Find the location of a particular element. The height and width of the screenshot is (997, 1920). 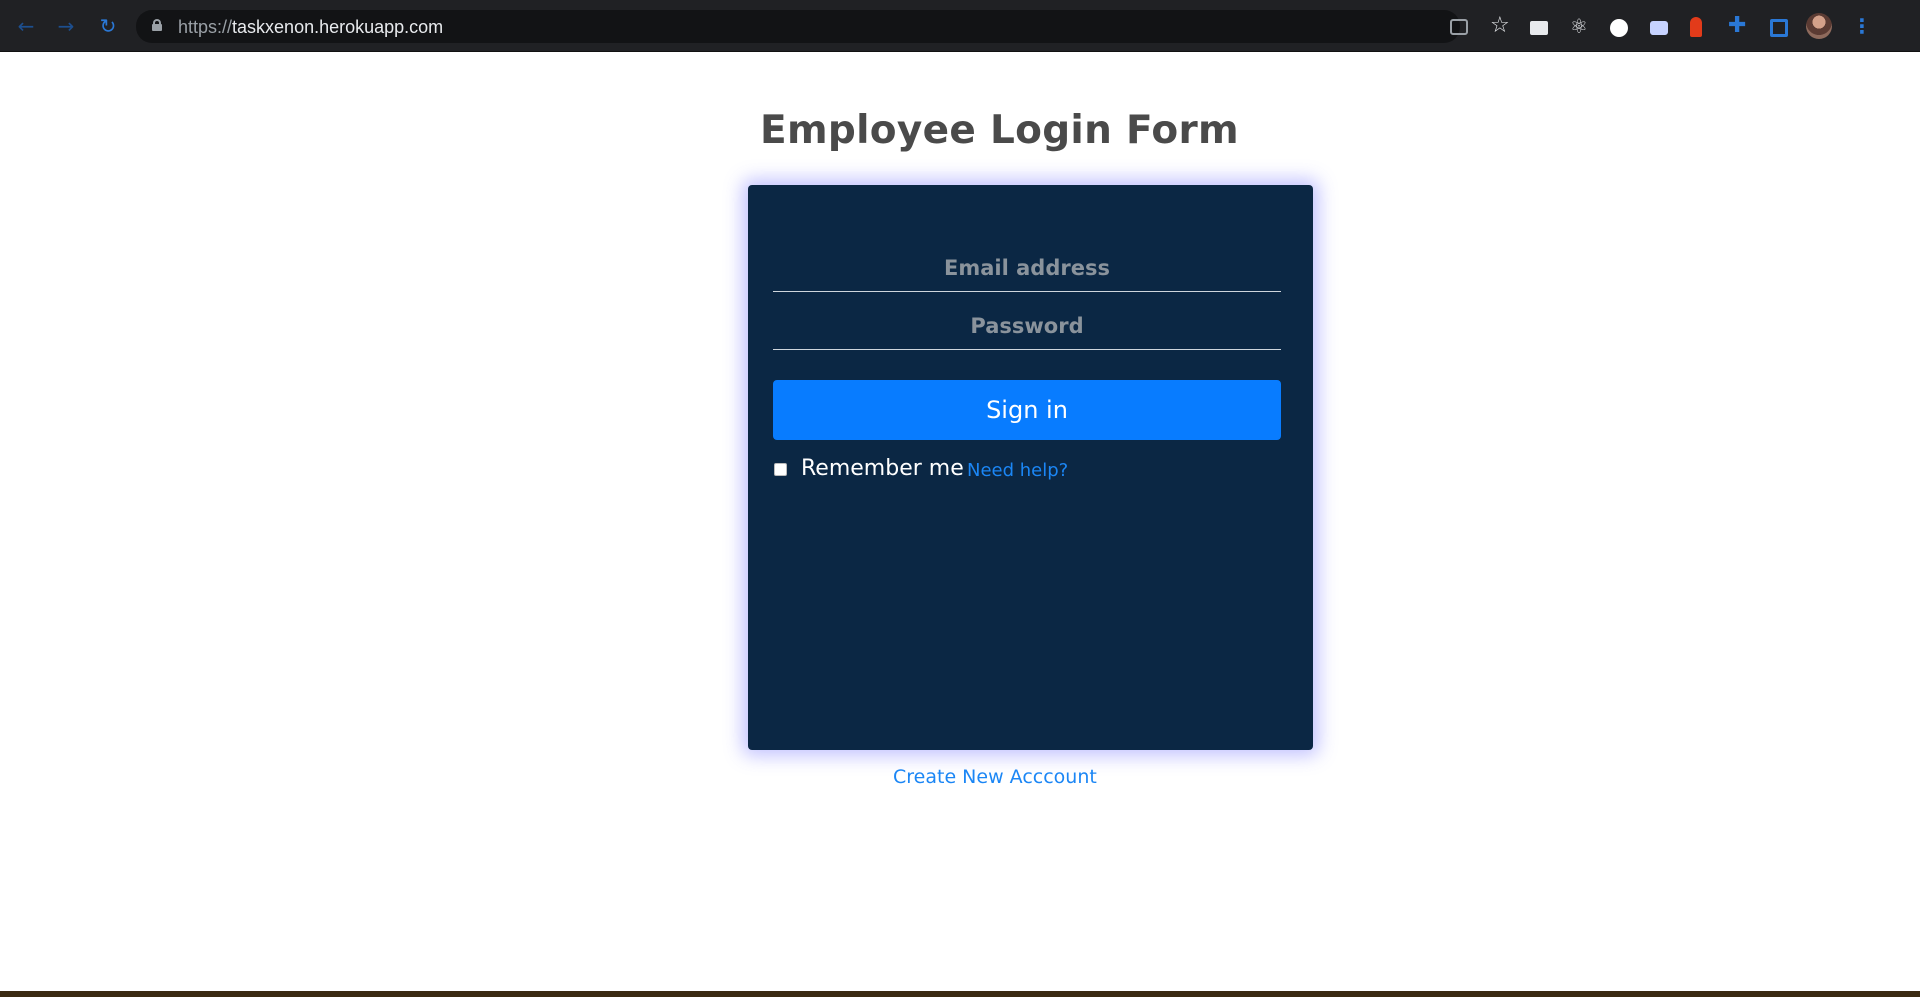

extension-card-icon is located at coordinates (1539, 28).